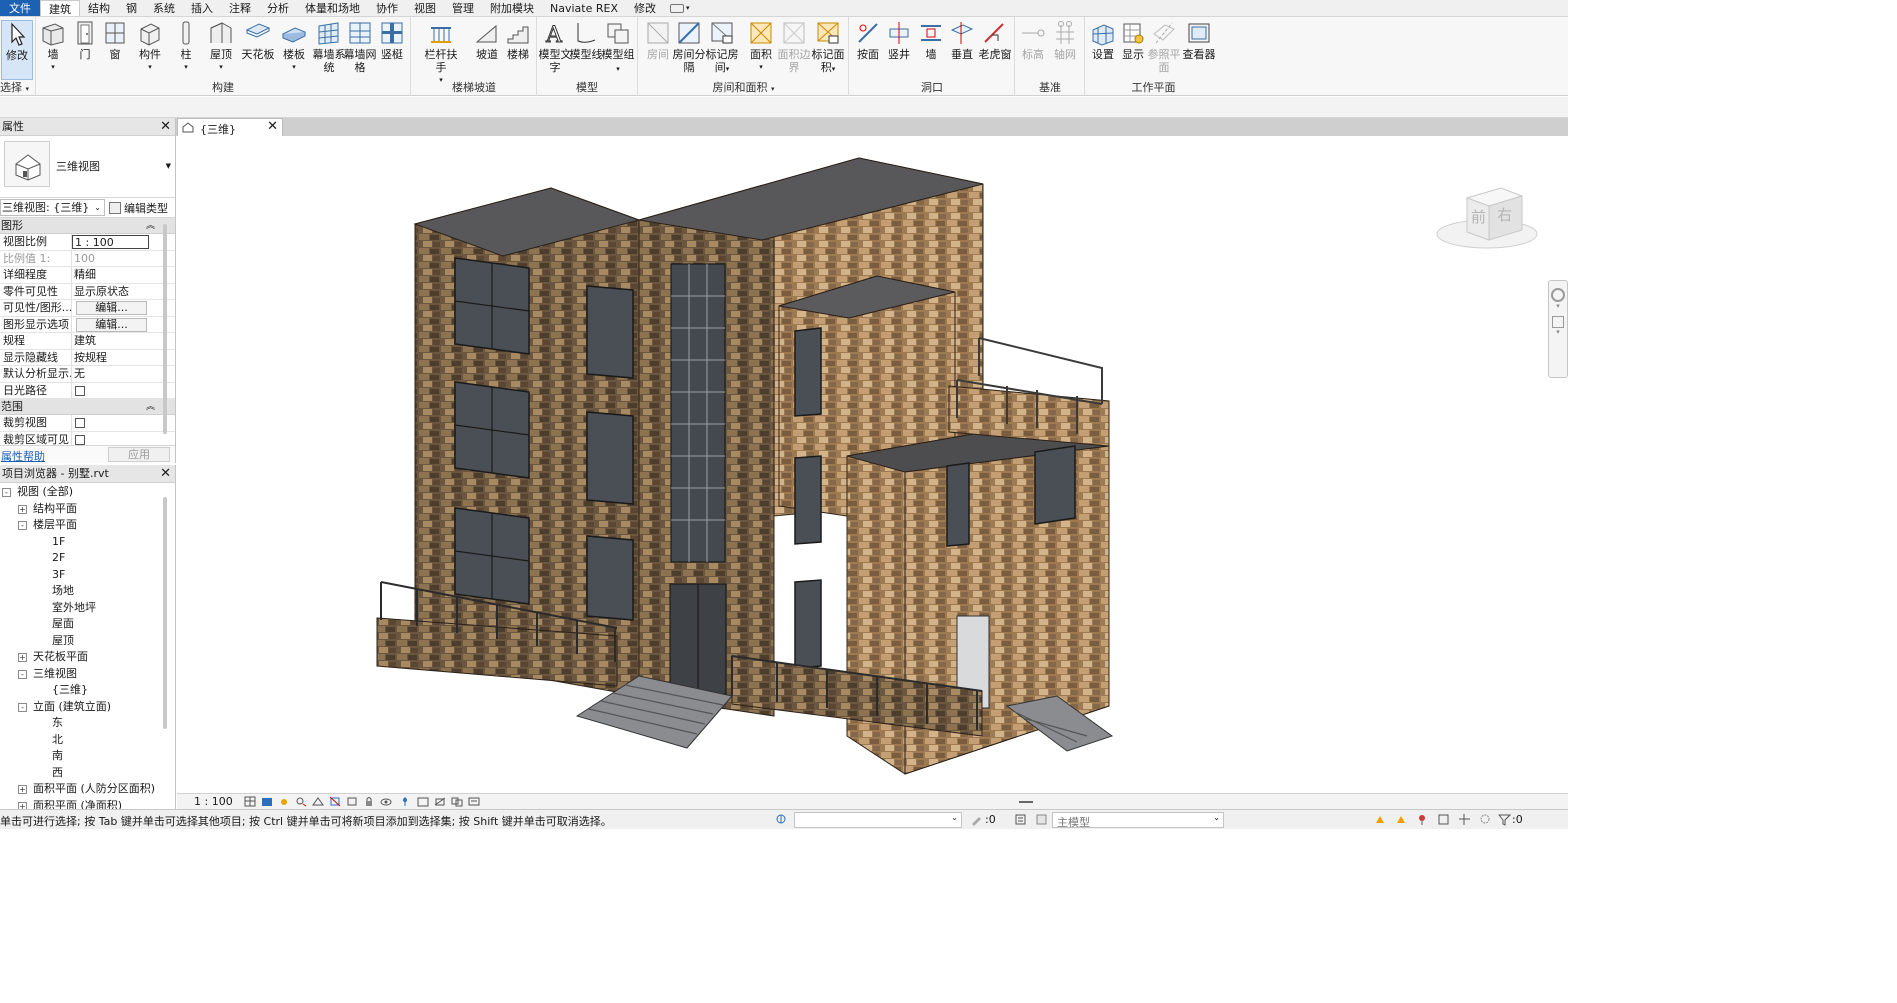 This screenshot has height=1003, width=1897. I want to click on tab-file: 文件, so click(20, 8).